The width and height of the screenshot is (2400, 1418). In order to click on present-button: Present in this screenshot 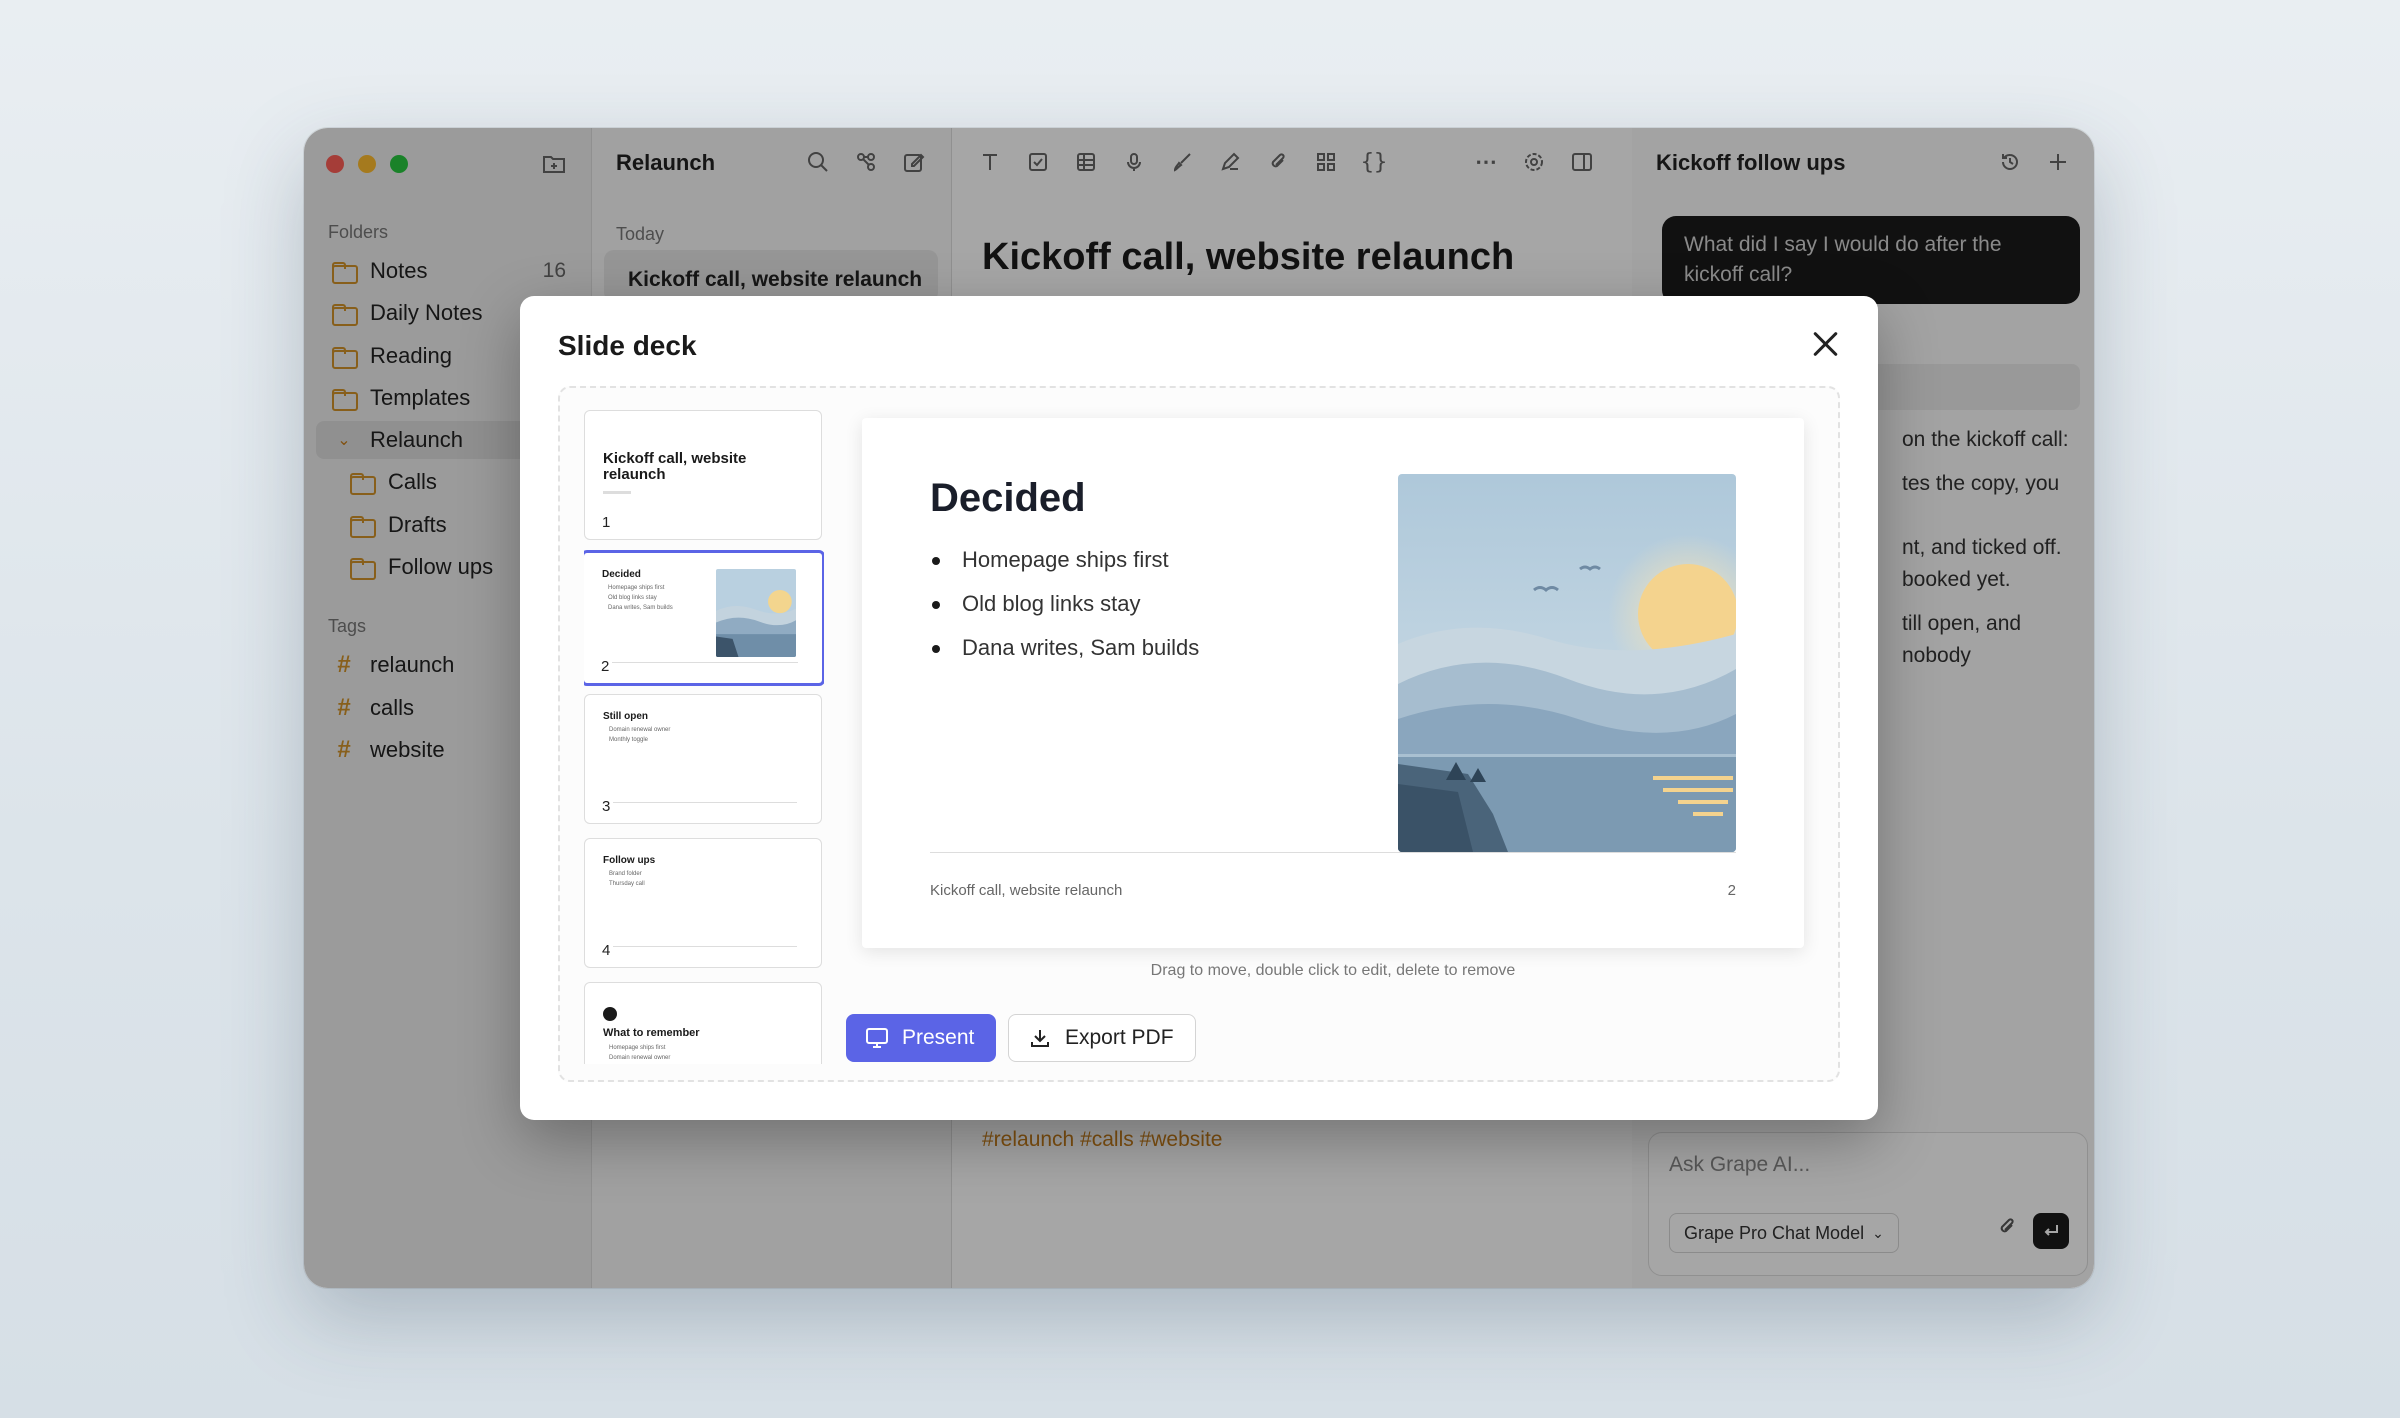, I will do `click(921, 1038)`.